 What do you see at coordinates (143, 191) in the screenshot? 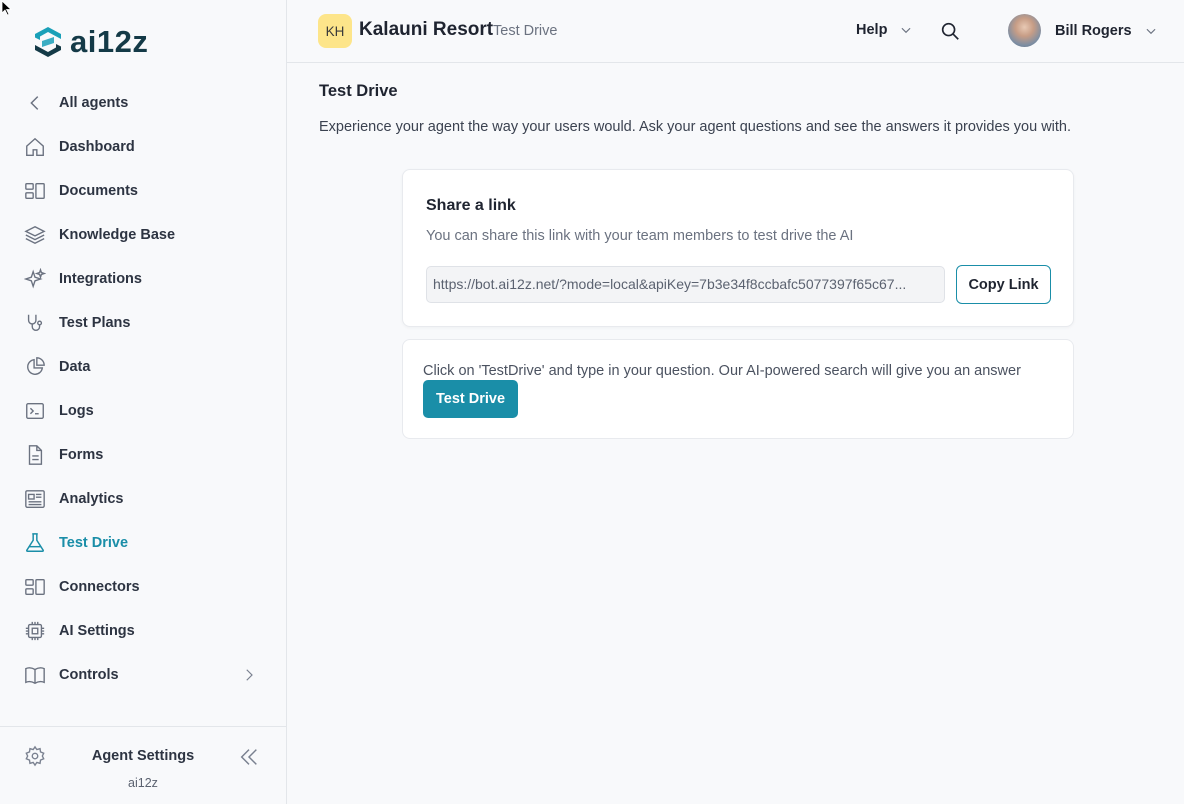
I see `sidebar-item-documents: Documents` at bounding box center [143, 191].